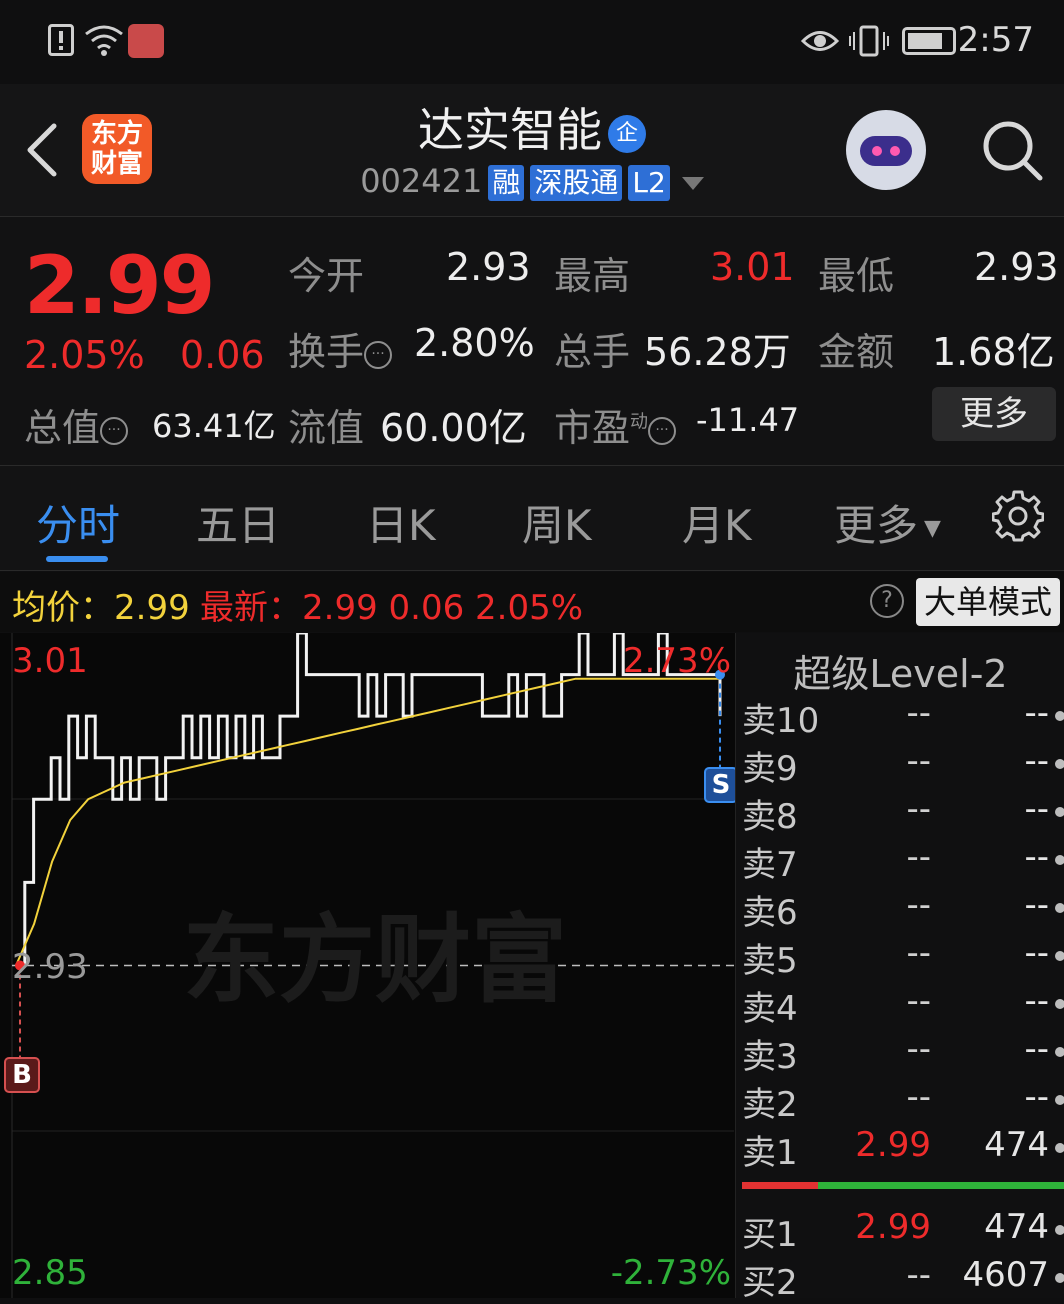 Image resolution: width=1064 pixels, height=1304 pixels. I want to click on ask-row: 卖7 -- --, so click(900, 861).